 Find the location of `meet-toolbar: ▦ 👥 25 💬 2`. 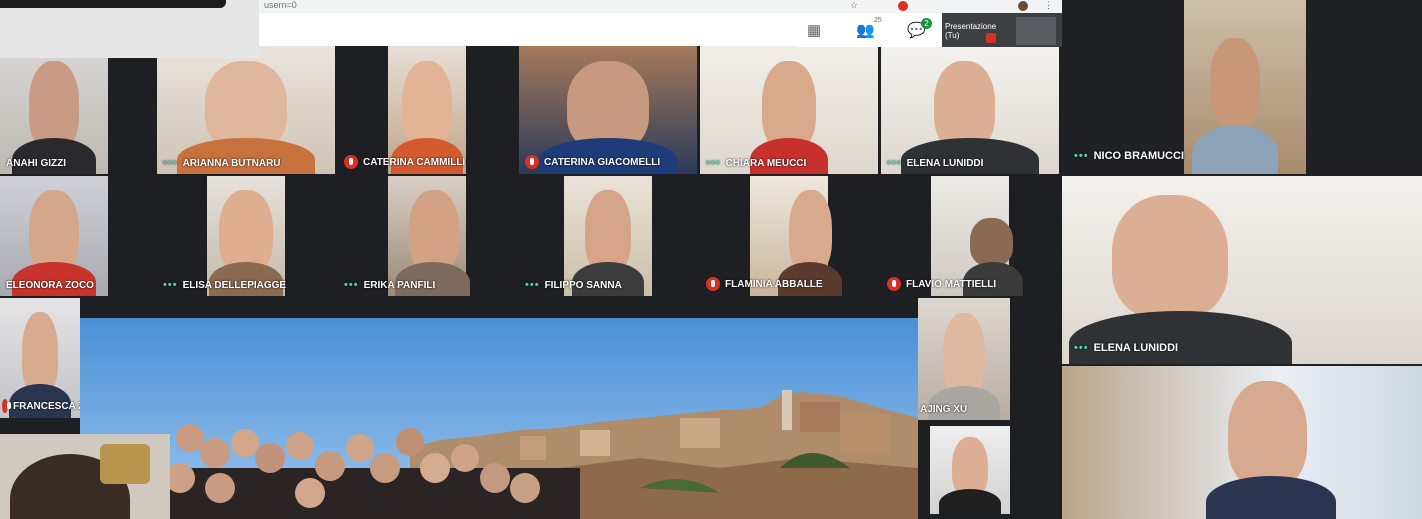

meet-toolbar: ▦ 👥 25 💬 2 is located at coordinates (867, 30).